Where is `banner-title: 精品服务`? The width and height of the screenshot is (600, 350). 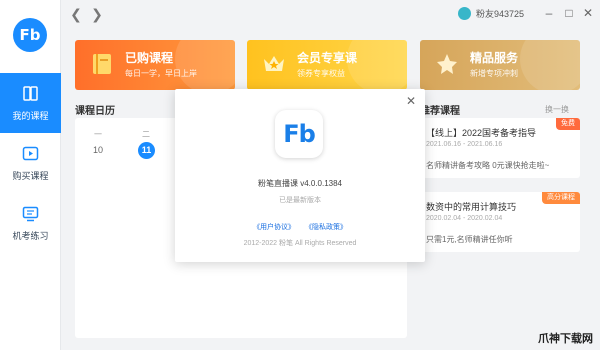
banner-title: 精品服务 is located at coordinates (494, 58).